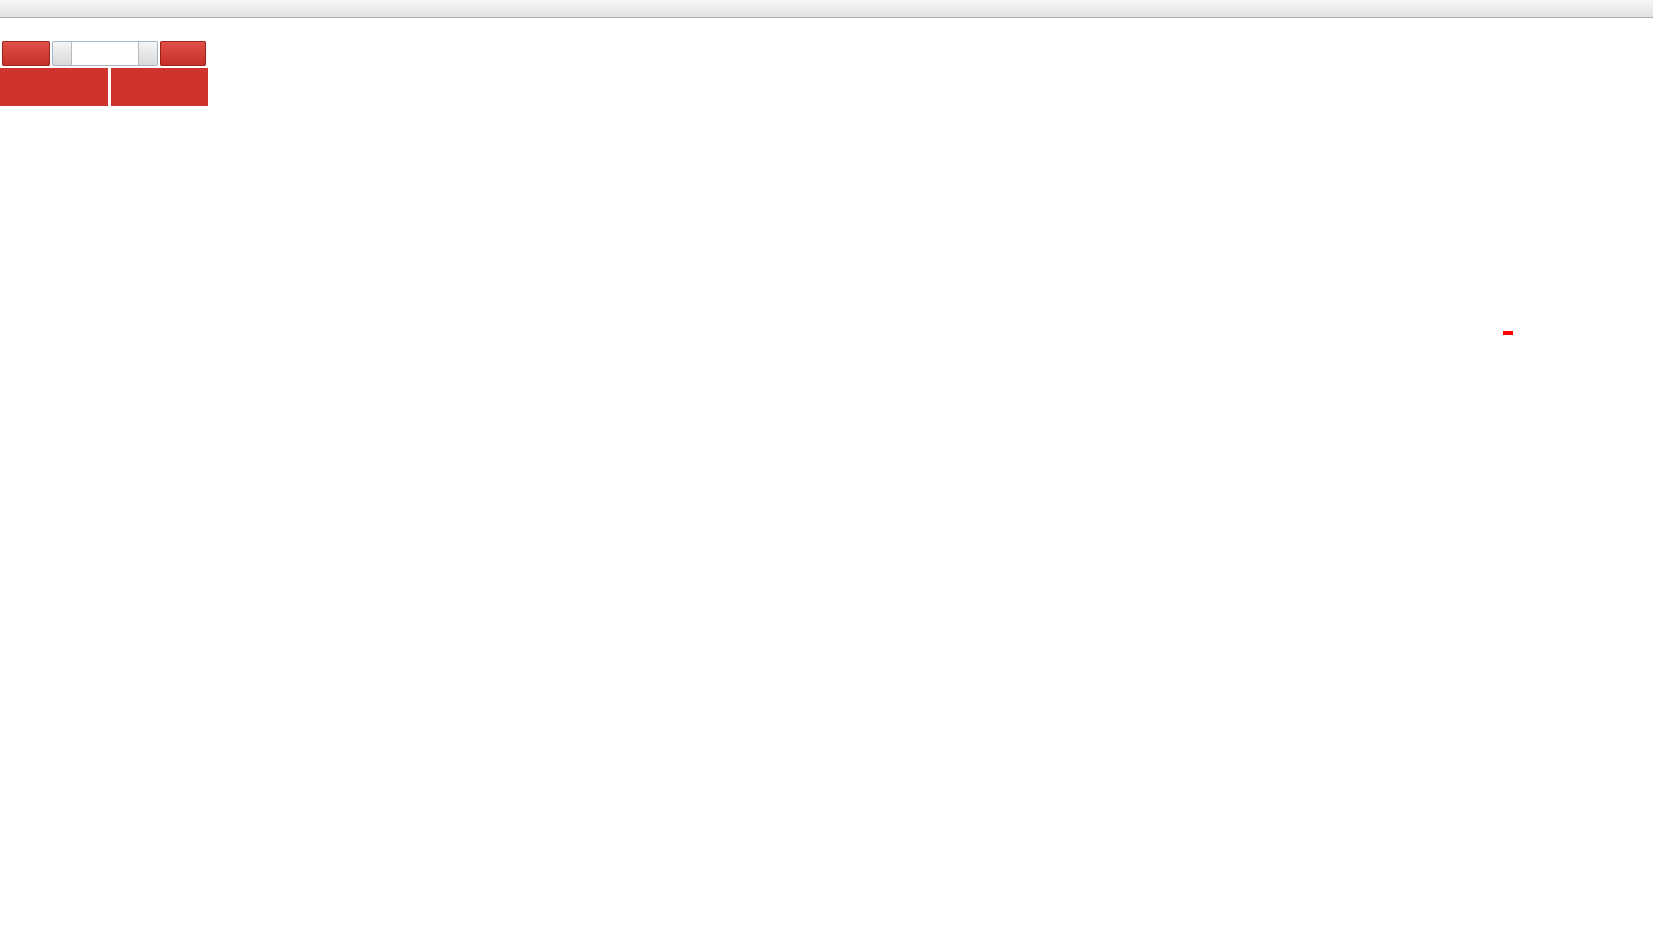  What do you see at coordinates (26, 53) in the screenshot?
I see `sell-button` at bounding box center [26, 53].